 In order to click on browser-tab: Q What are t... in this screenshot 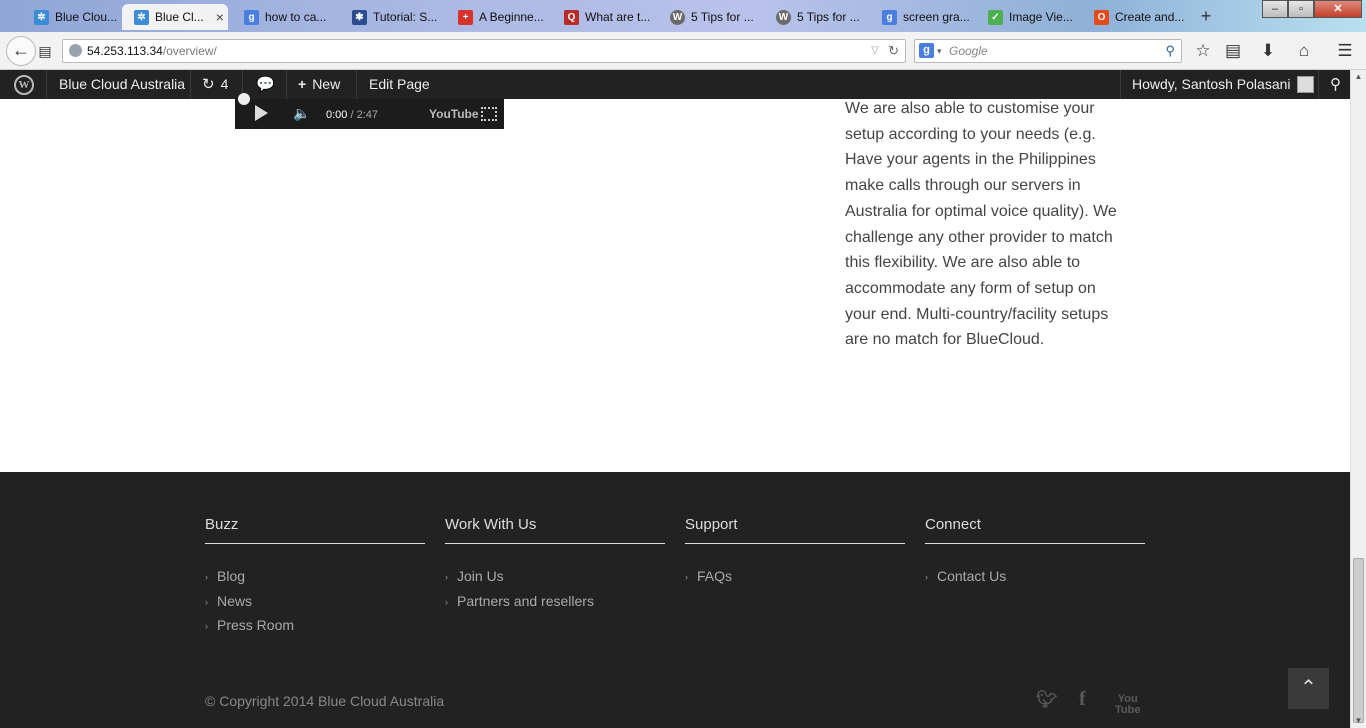, I will do `click(604, 17)`.